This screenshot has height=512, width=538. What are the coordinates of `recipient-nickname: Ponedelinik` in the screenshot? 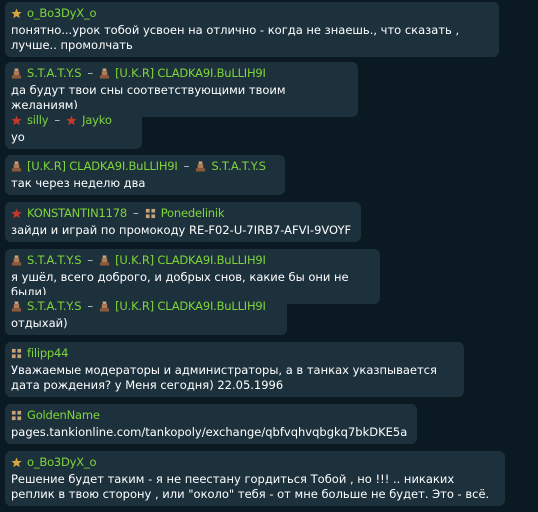 It's located at (193, 213).